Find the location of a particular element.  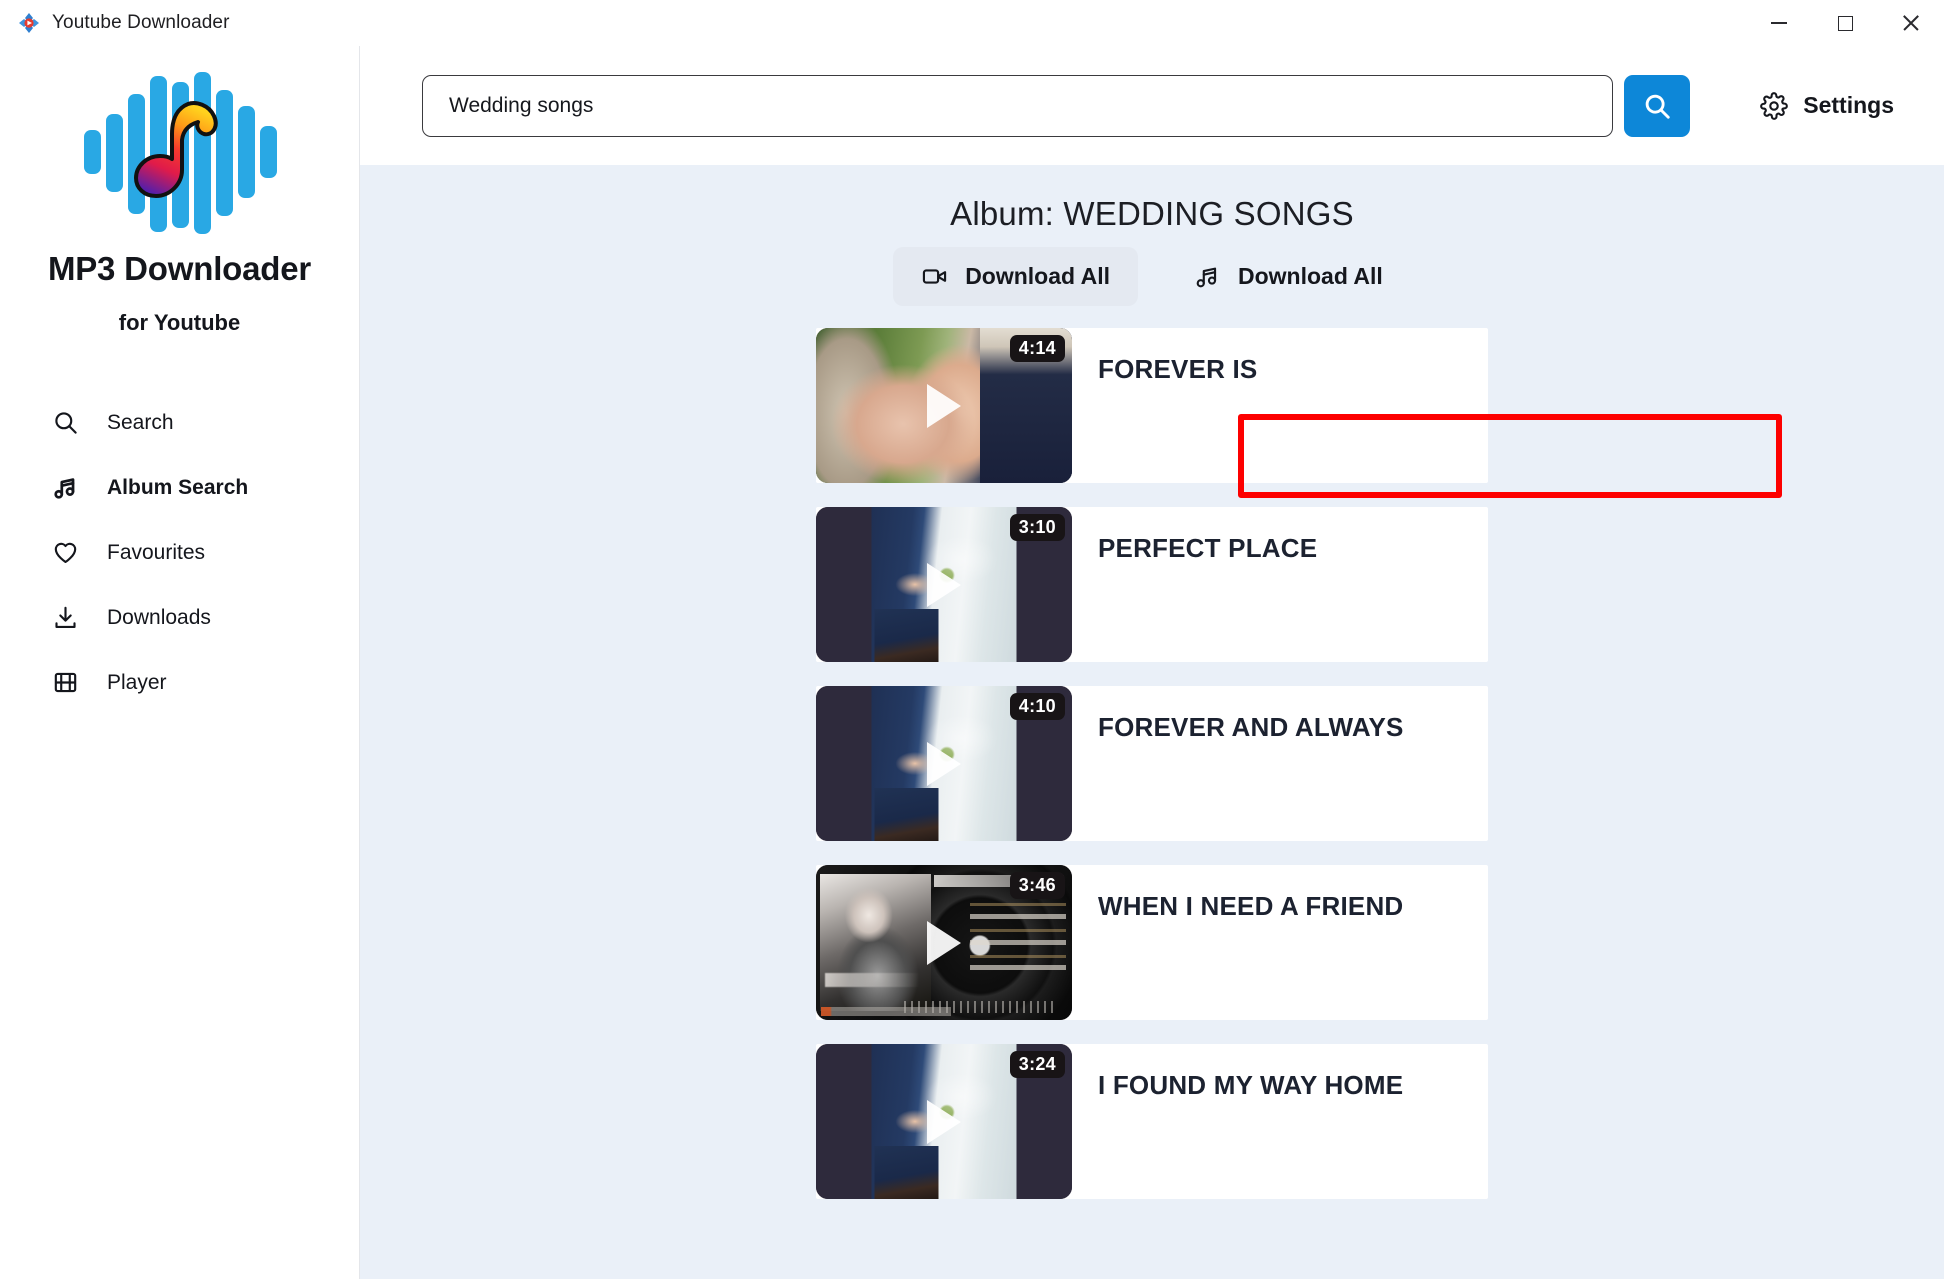

duration-badge: 4:14 is located at coordinates (1037, 348).